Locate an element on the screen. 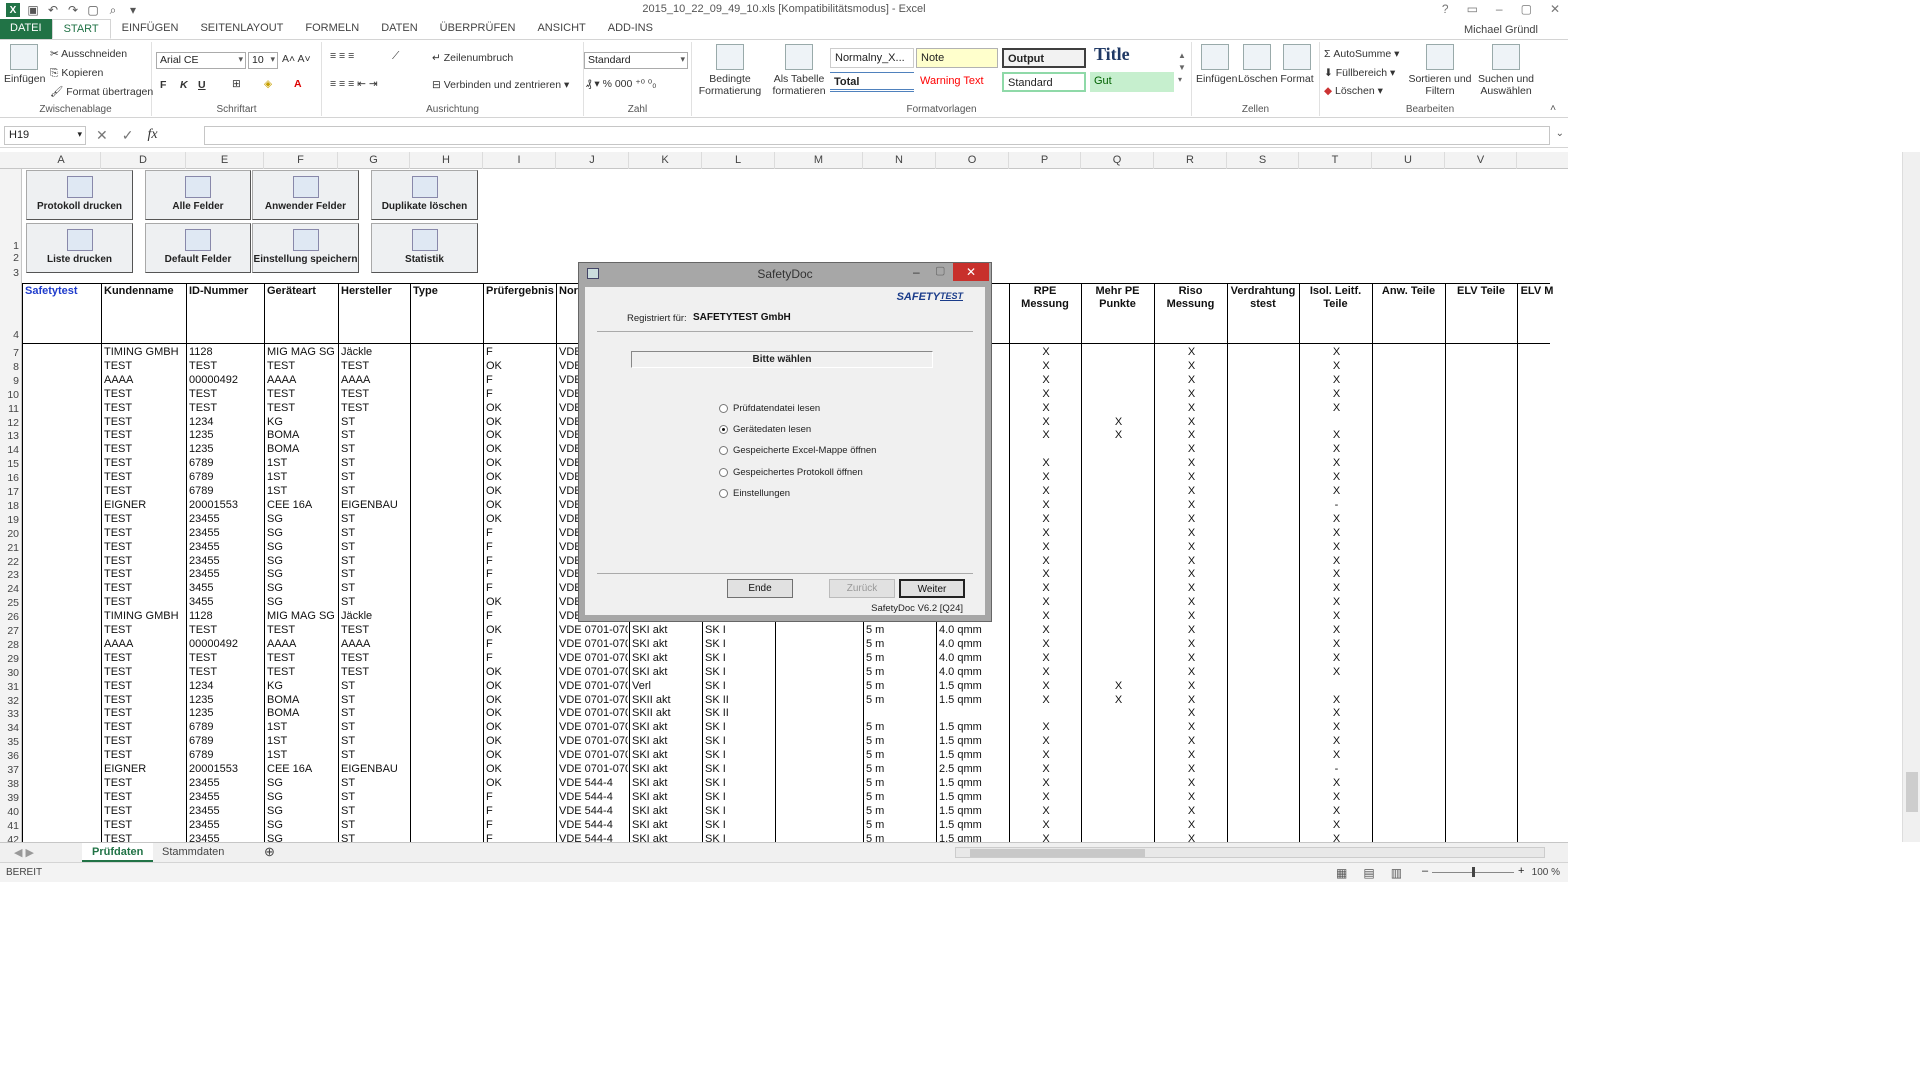  sheet-nav-icon: ◀ ▶ is located at coordinates (24, 852).